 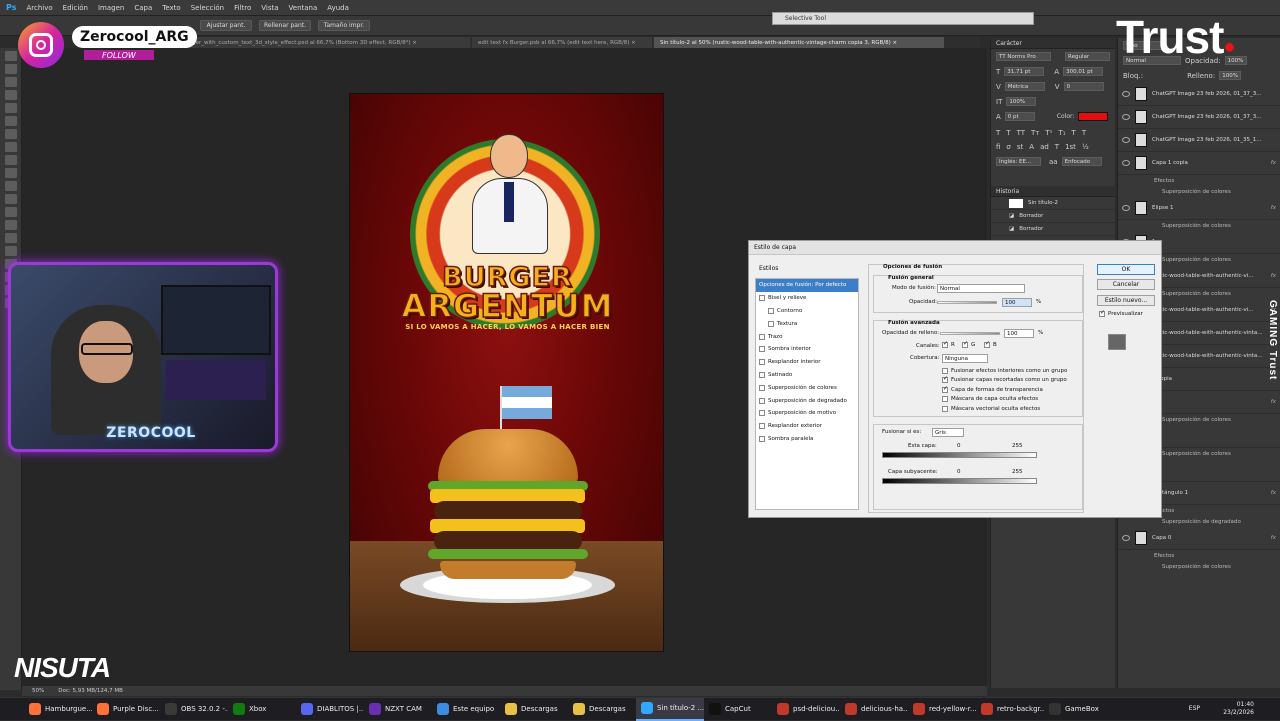 What do you see at coordinates (1019, 116) in the screenshot?
I see `baseline-field: 0 pt` at bounding box center [1019, 116].